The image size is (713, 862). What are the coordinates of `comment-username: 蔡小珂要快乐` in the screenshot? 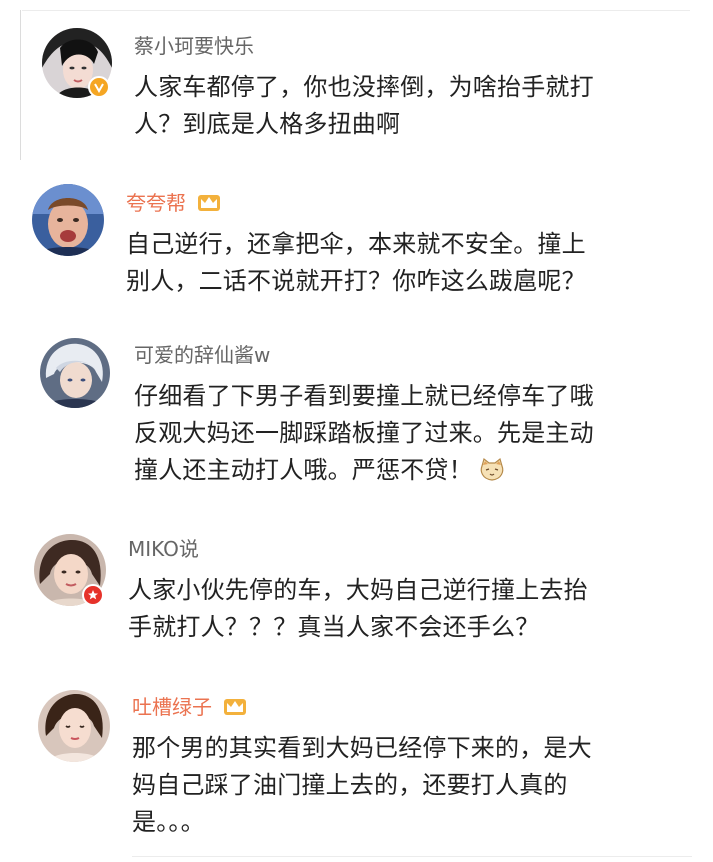 It's located at (194, 46).